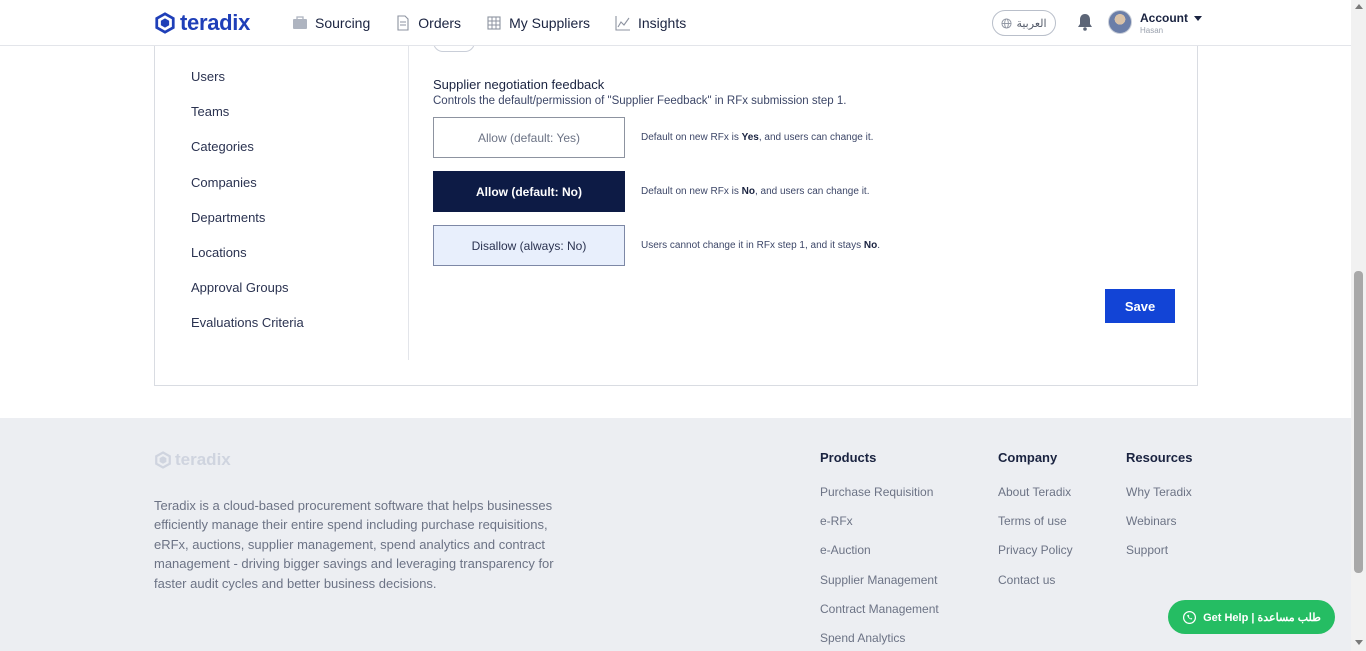 The width and height of the screenshot is (1366, 651). Describe the element at coordinates (408, 203) in the screenshot. I see `sidebar-divider` at that location.